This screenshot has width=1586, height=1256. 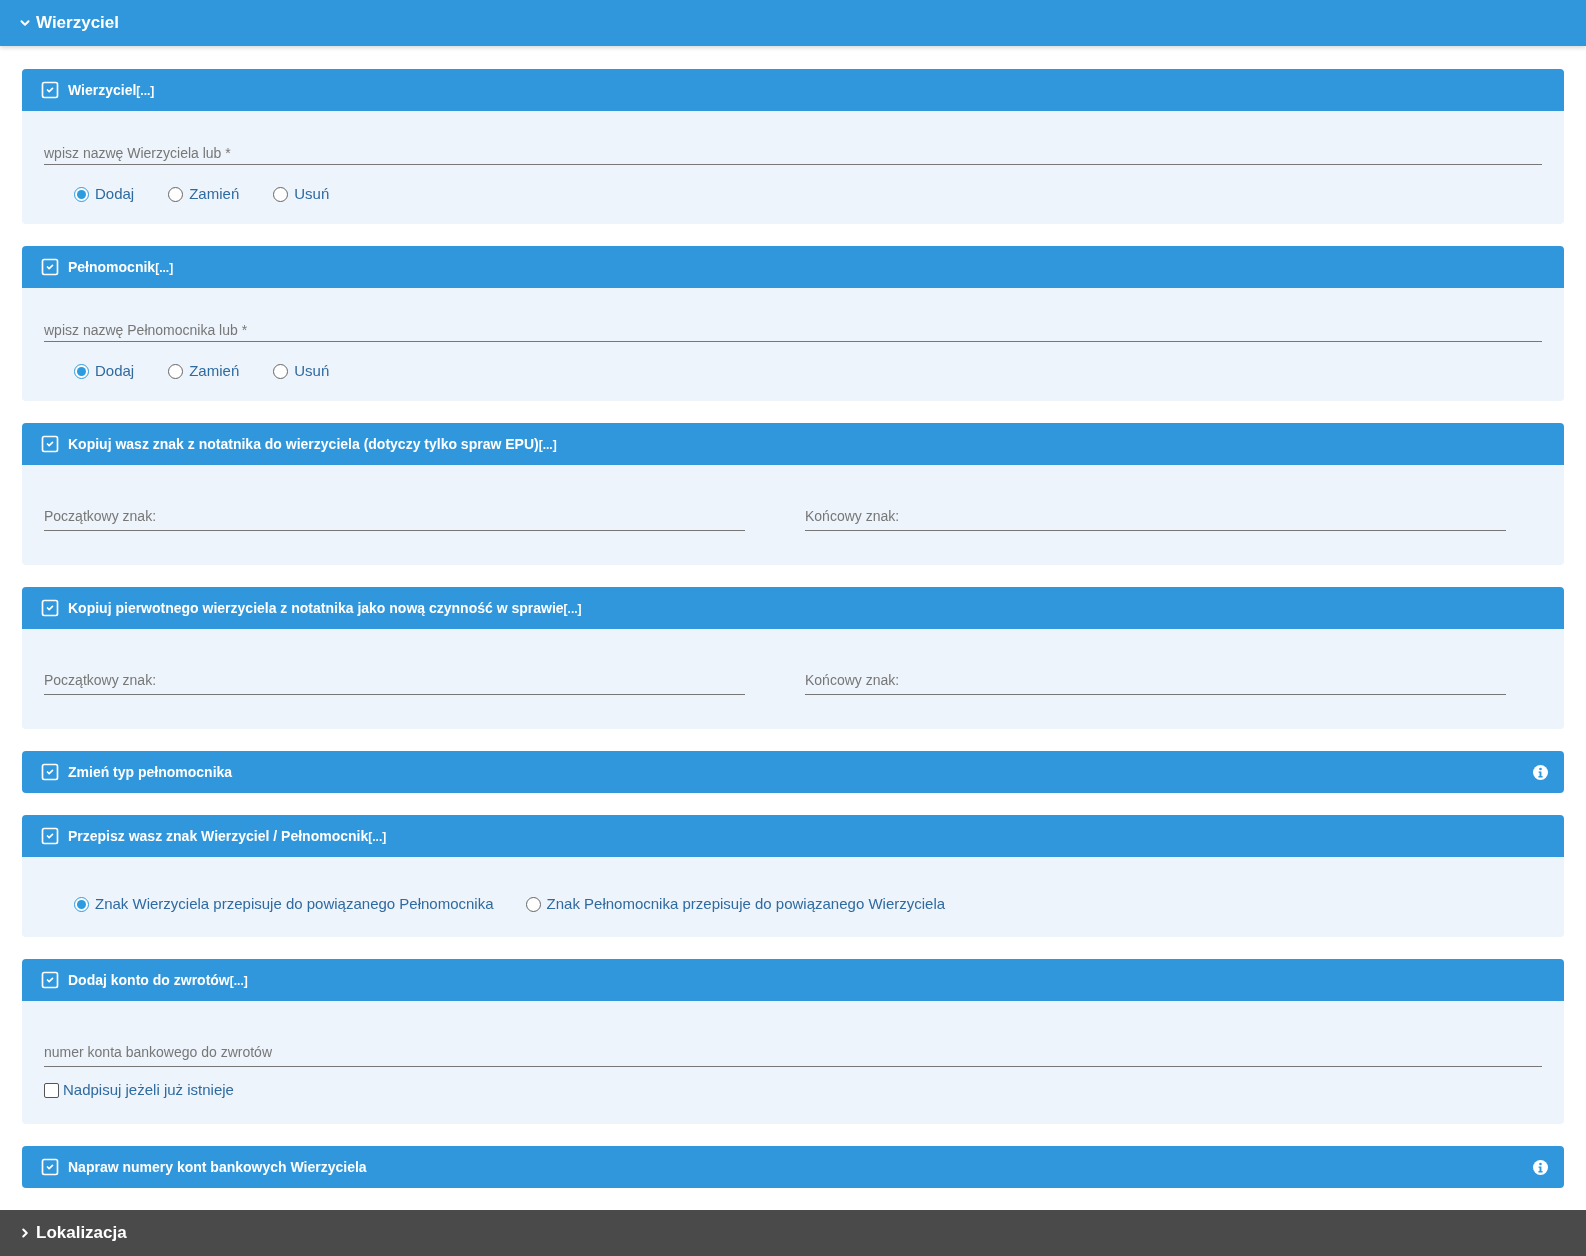 What do you see at coordinates (793, 608) in the screenshot?
I see `card-header: Kopiuj pierwotnego wierzyciela z notatnika jako nową czynność w sprawie[...]` at bounding box center [793, 608].